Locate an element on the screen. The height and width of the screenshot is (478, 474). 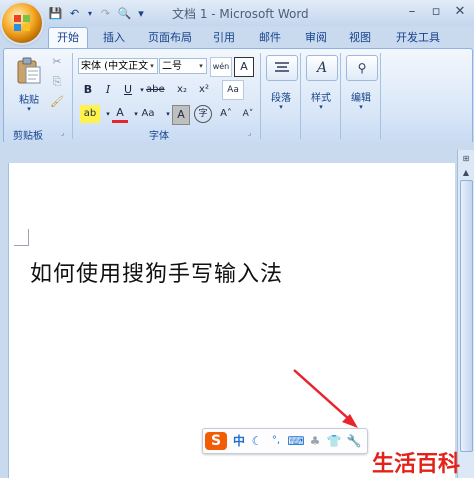
editing-group-label: 编辑 is located at coordinates (361, 96).